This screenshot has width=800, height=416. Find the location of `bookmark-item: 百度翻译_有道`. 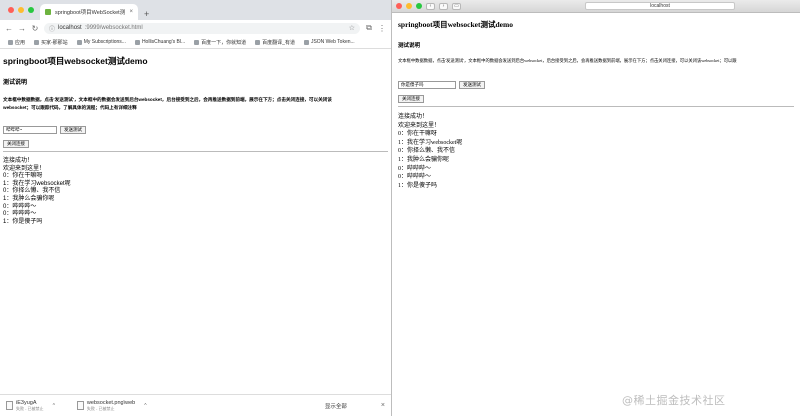

bookmark-item: 百度翻译_有道 is located at coordinates (275, 42).